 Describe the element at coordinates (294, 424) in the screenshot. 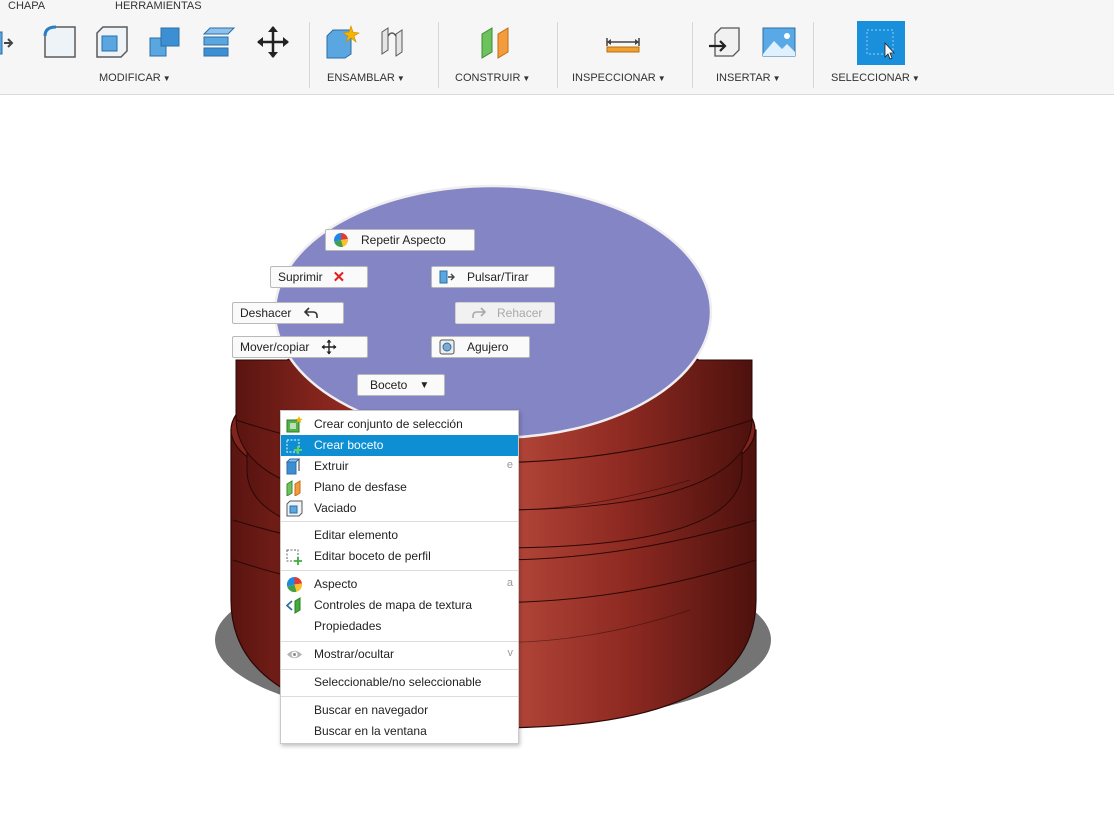

I see `selection-set-icon` at that location.